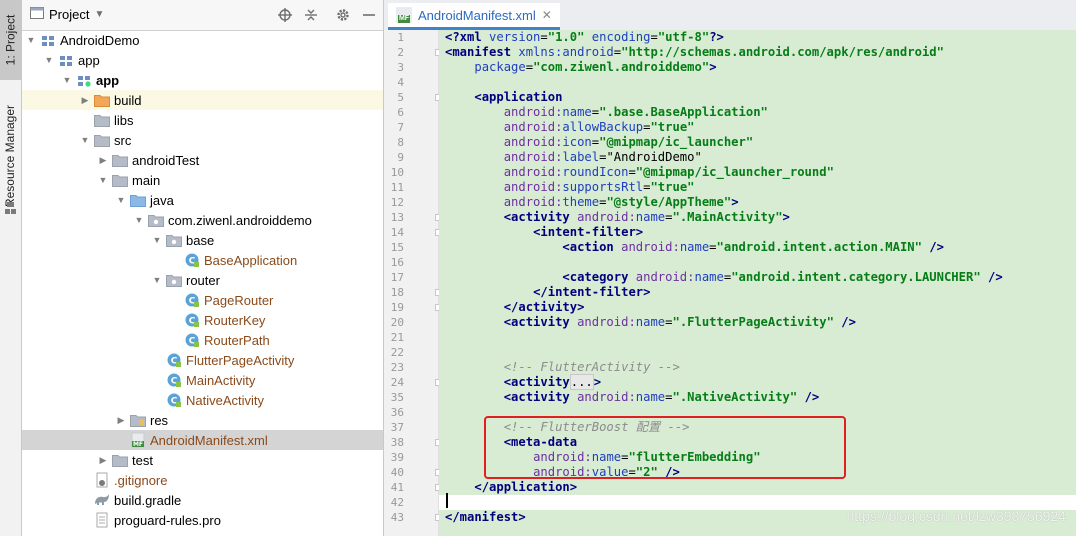 The image size is (1076, 536). I want to click on line-number: 42, so click(397, 502).